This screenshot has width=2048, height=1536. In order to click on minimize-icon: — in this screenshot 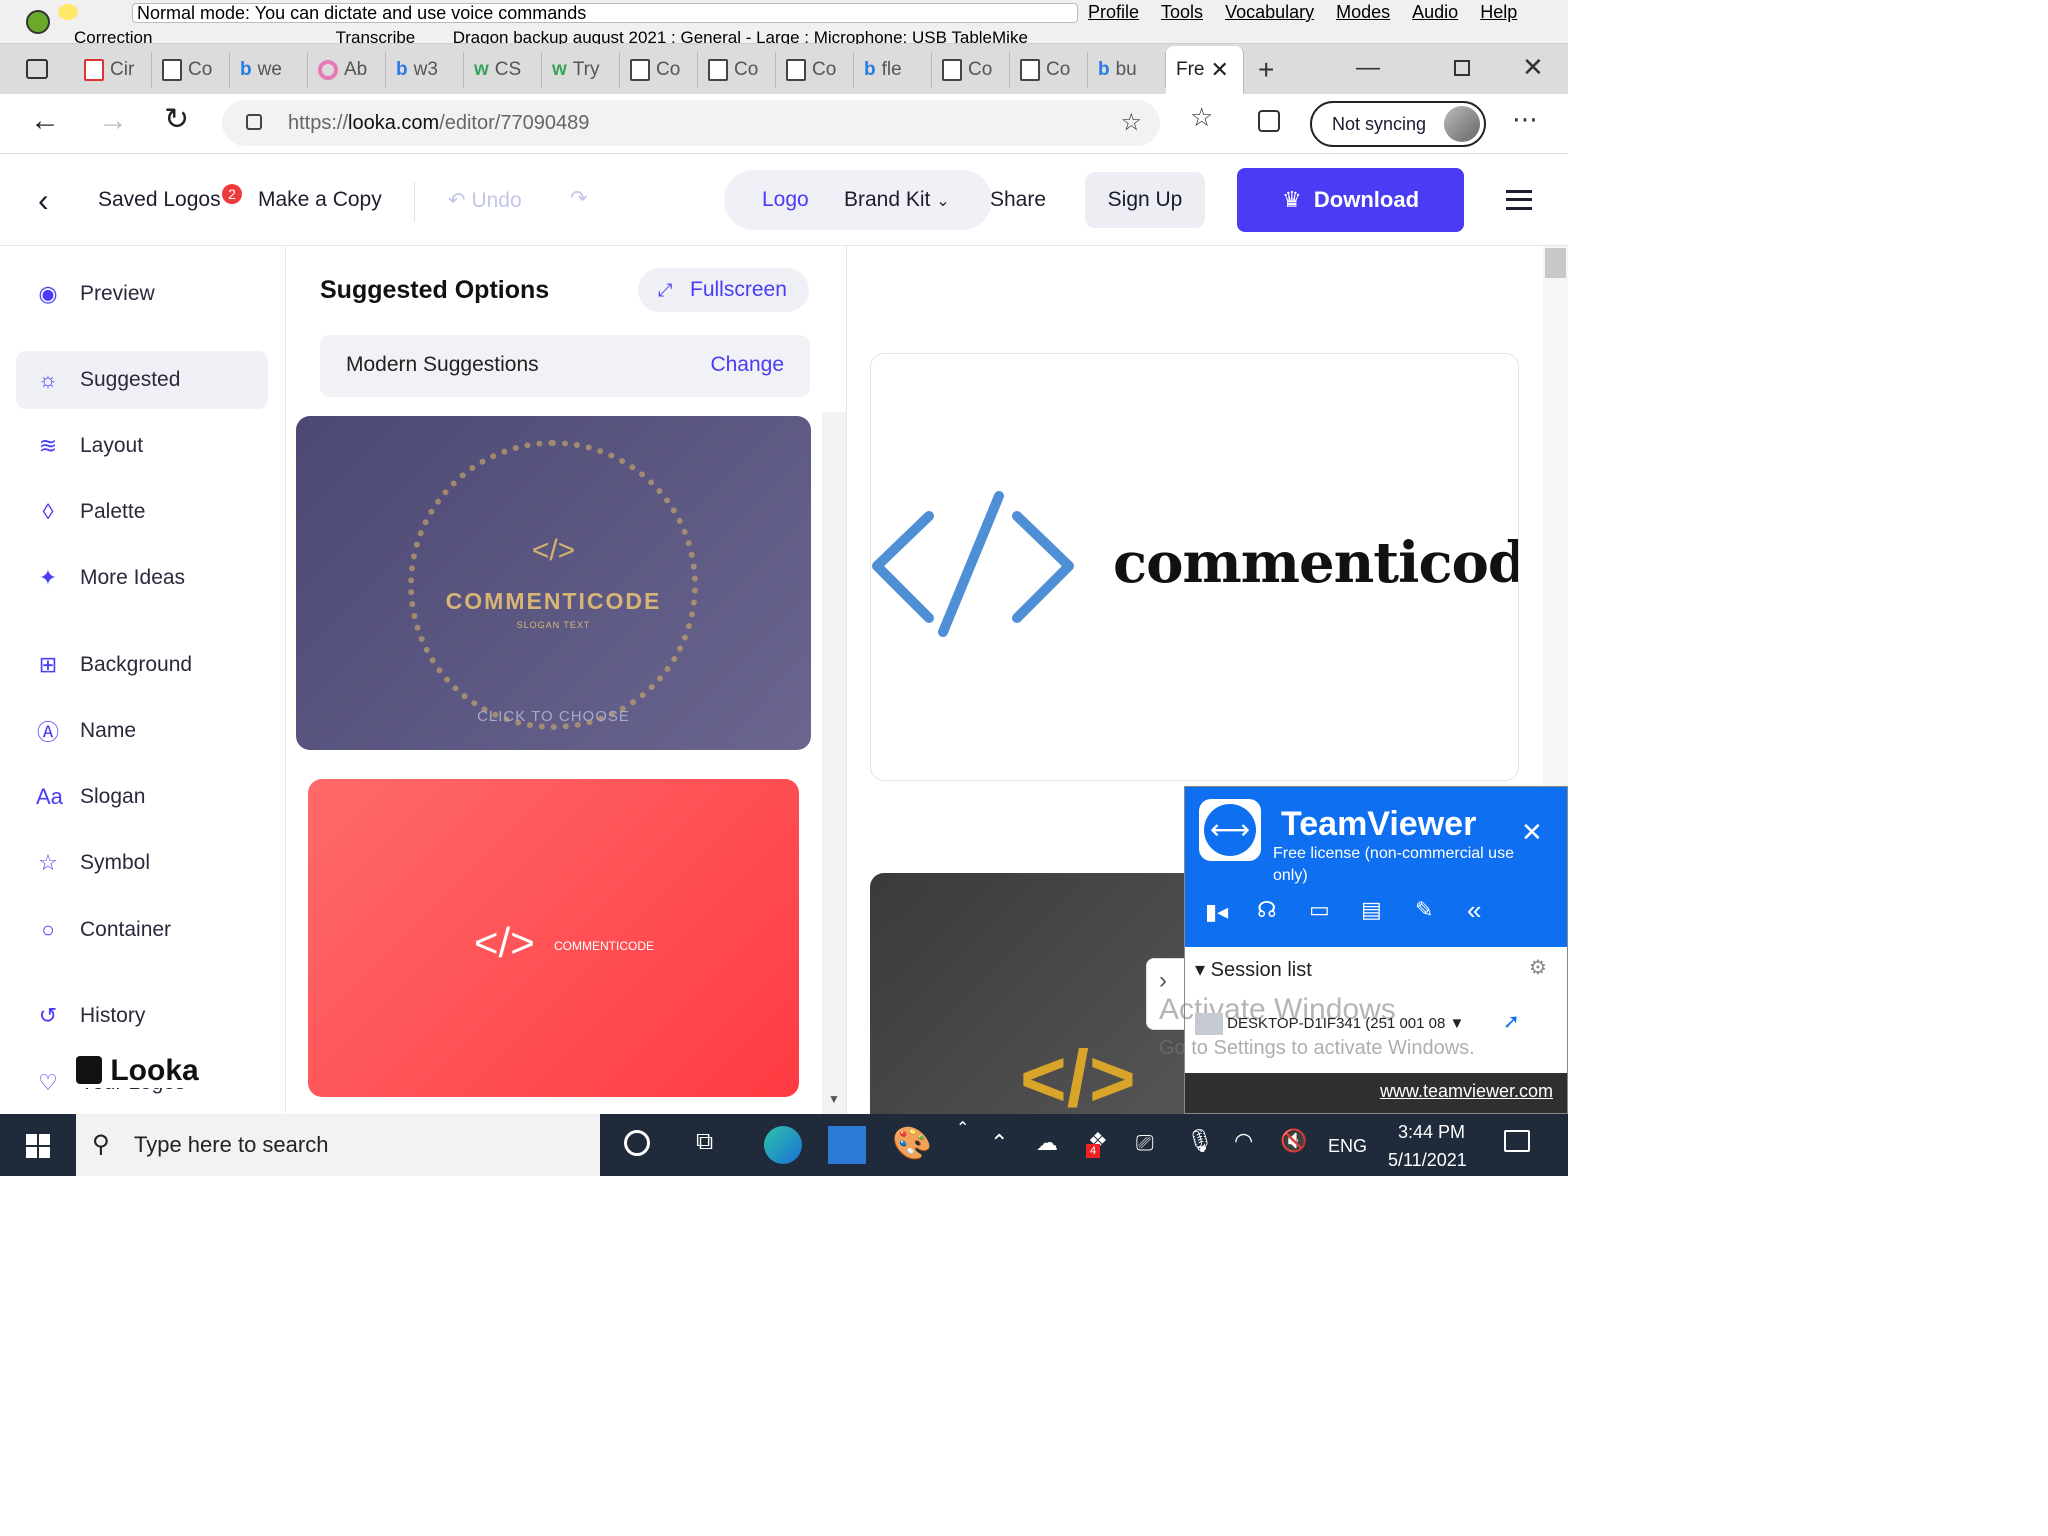, I will do `click(1368, 68)`.